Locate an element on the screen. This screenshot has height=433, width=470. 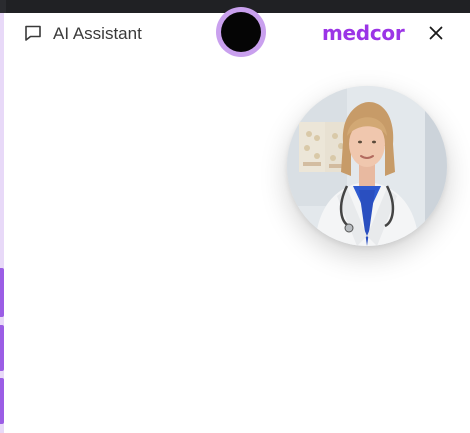
doctor-avatar-image is located at coordinates (367, 166).